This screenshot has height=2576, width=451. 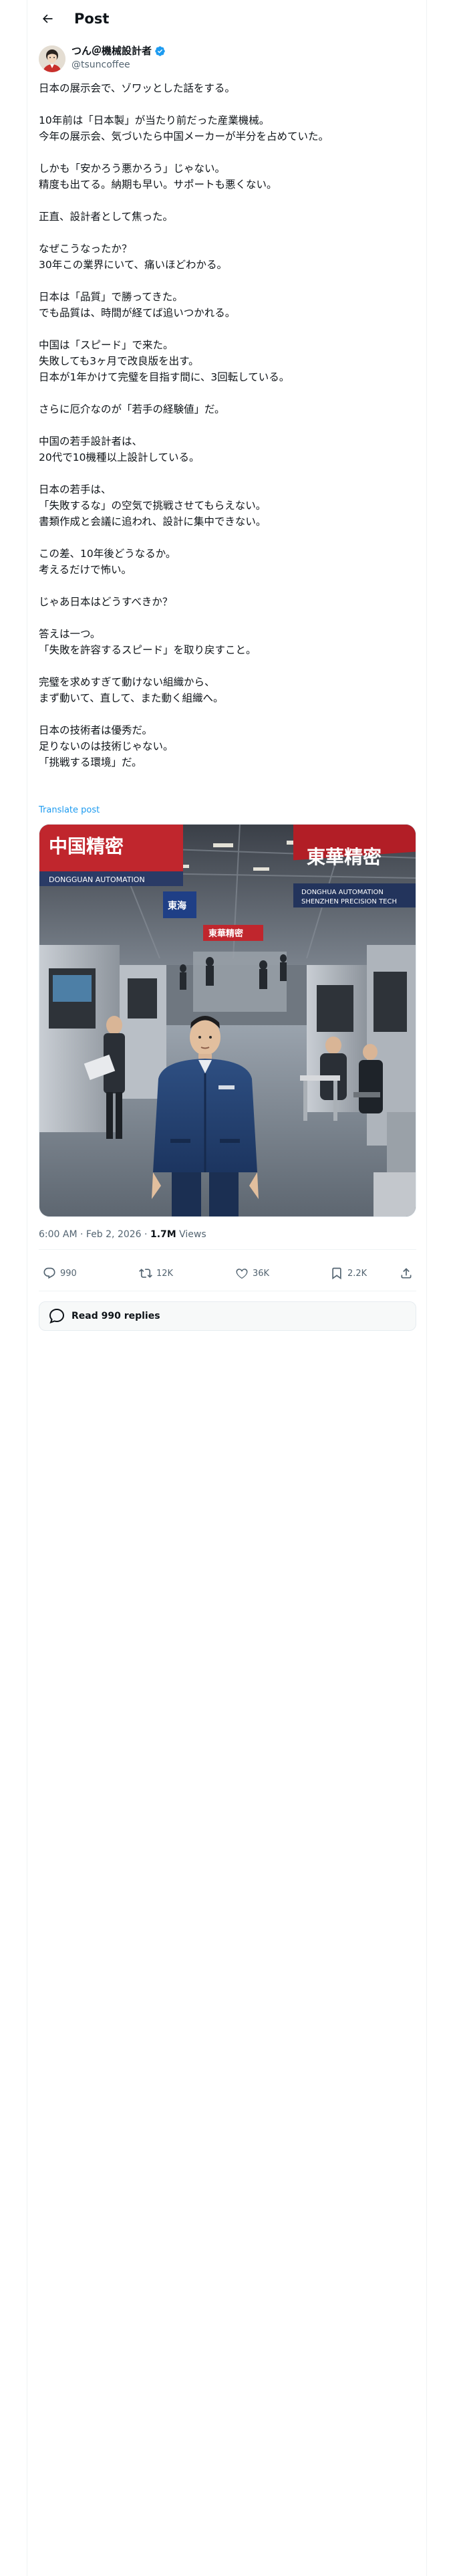 What do you see at coordinates (153, 506) in the screenshot?
I see `post-line: 「失敗するな」の空気で挑戦させてもらえない。` at bounding box center [153, 506].